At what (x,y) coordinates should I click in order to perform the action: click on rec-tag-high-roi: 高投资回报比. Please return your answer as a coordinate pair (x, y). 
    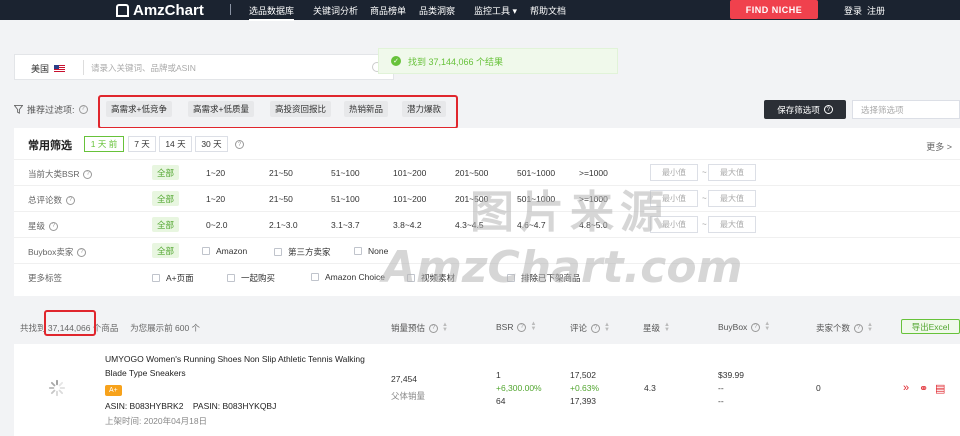
    Looking at the image, I should click on (301, 109).